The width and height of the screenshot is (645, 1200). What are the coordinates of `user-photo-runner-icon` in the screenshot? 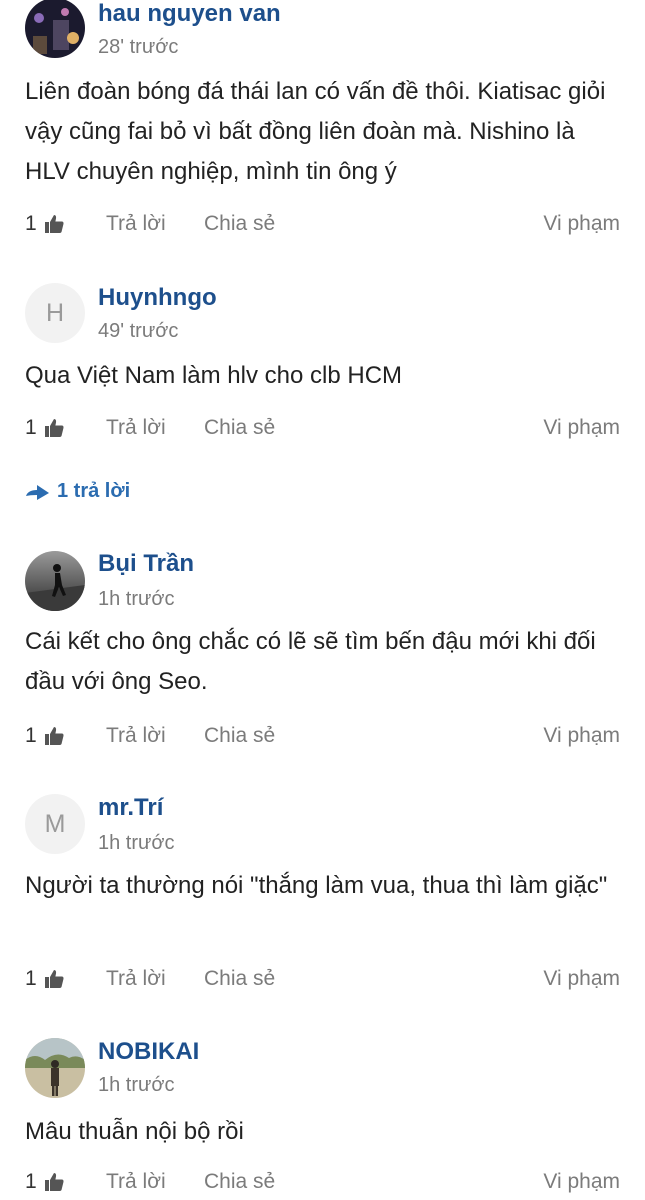 It's located at (55, 581).